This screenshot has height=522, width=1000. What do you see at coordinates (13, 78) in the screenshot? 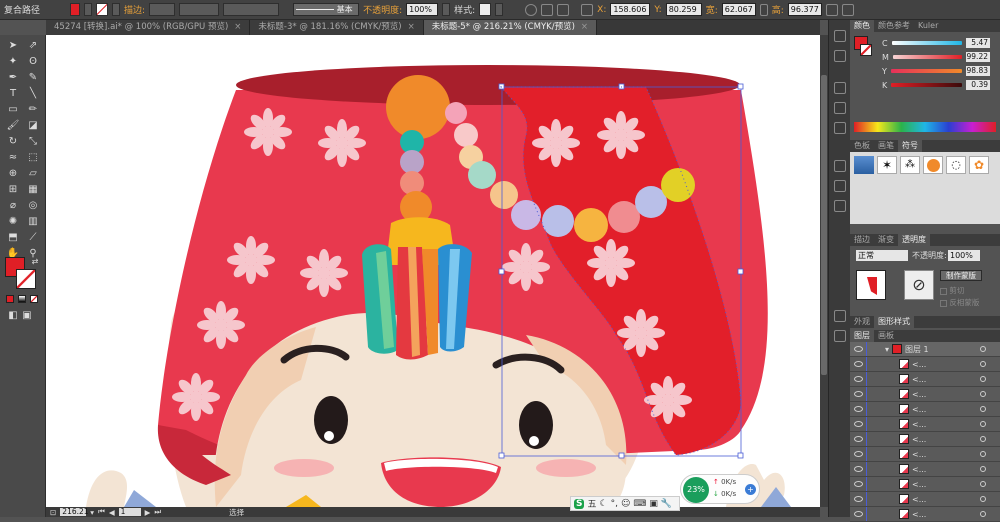
I see `pen-tool-icon: ✒` at bounding box center [13, 78].